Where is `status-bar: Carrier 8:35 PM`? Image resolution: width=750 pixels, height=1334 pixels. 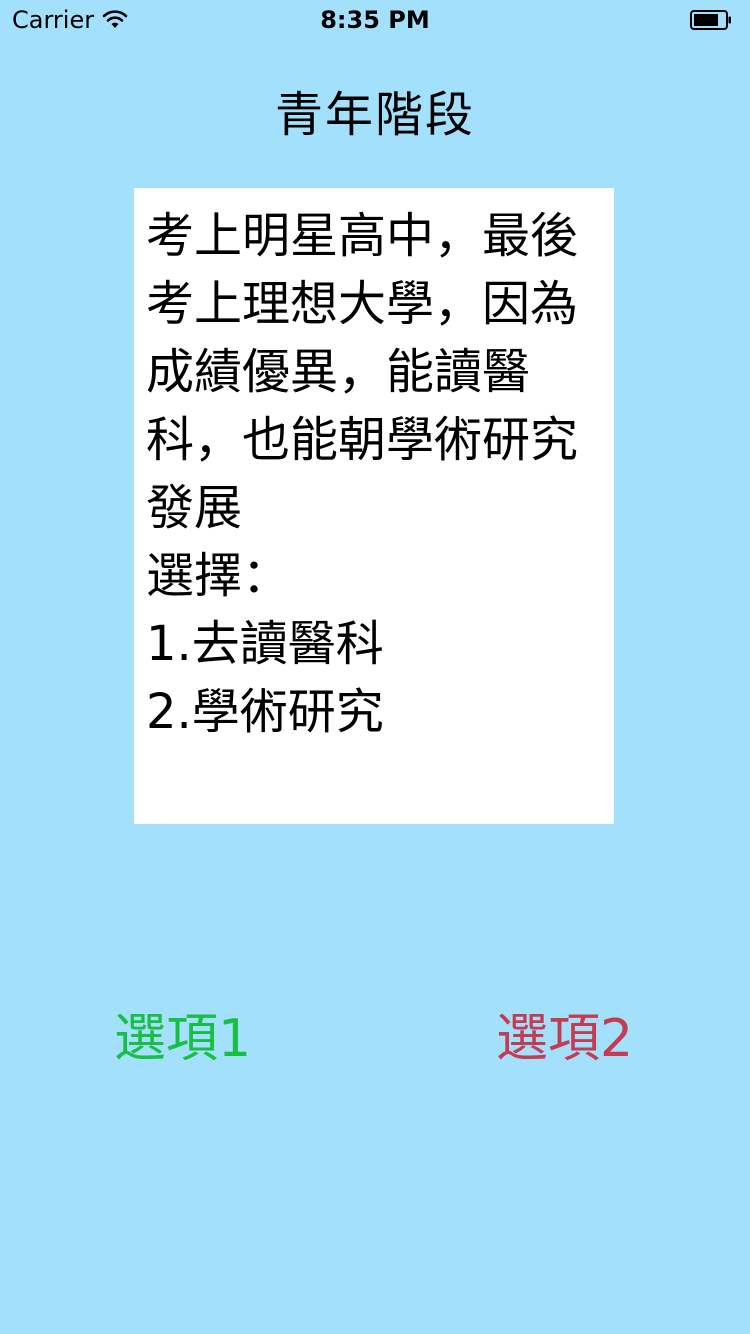 status-bar: Carrier 8:35 PM is located at coordinates (375, 20).